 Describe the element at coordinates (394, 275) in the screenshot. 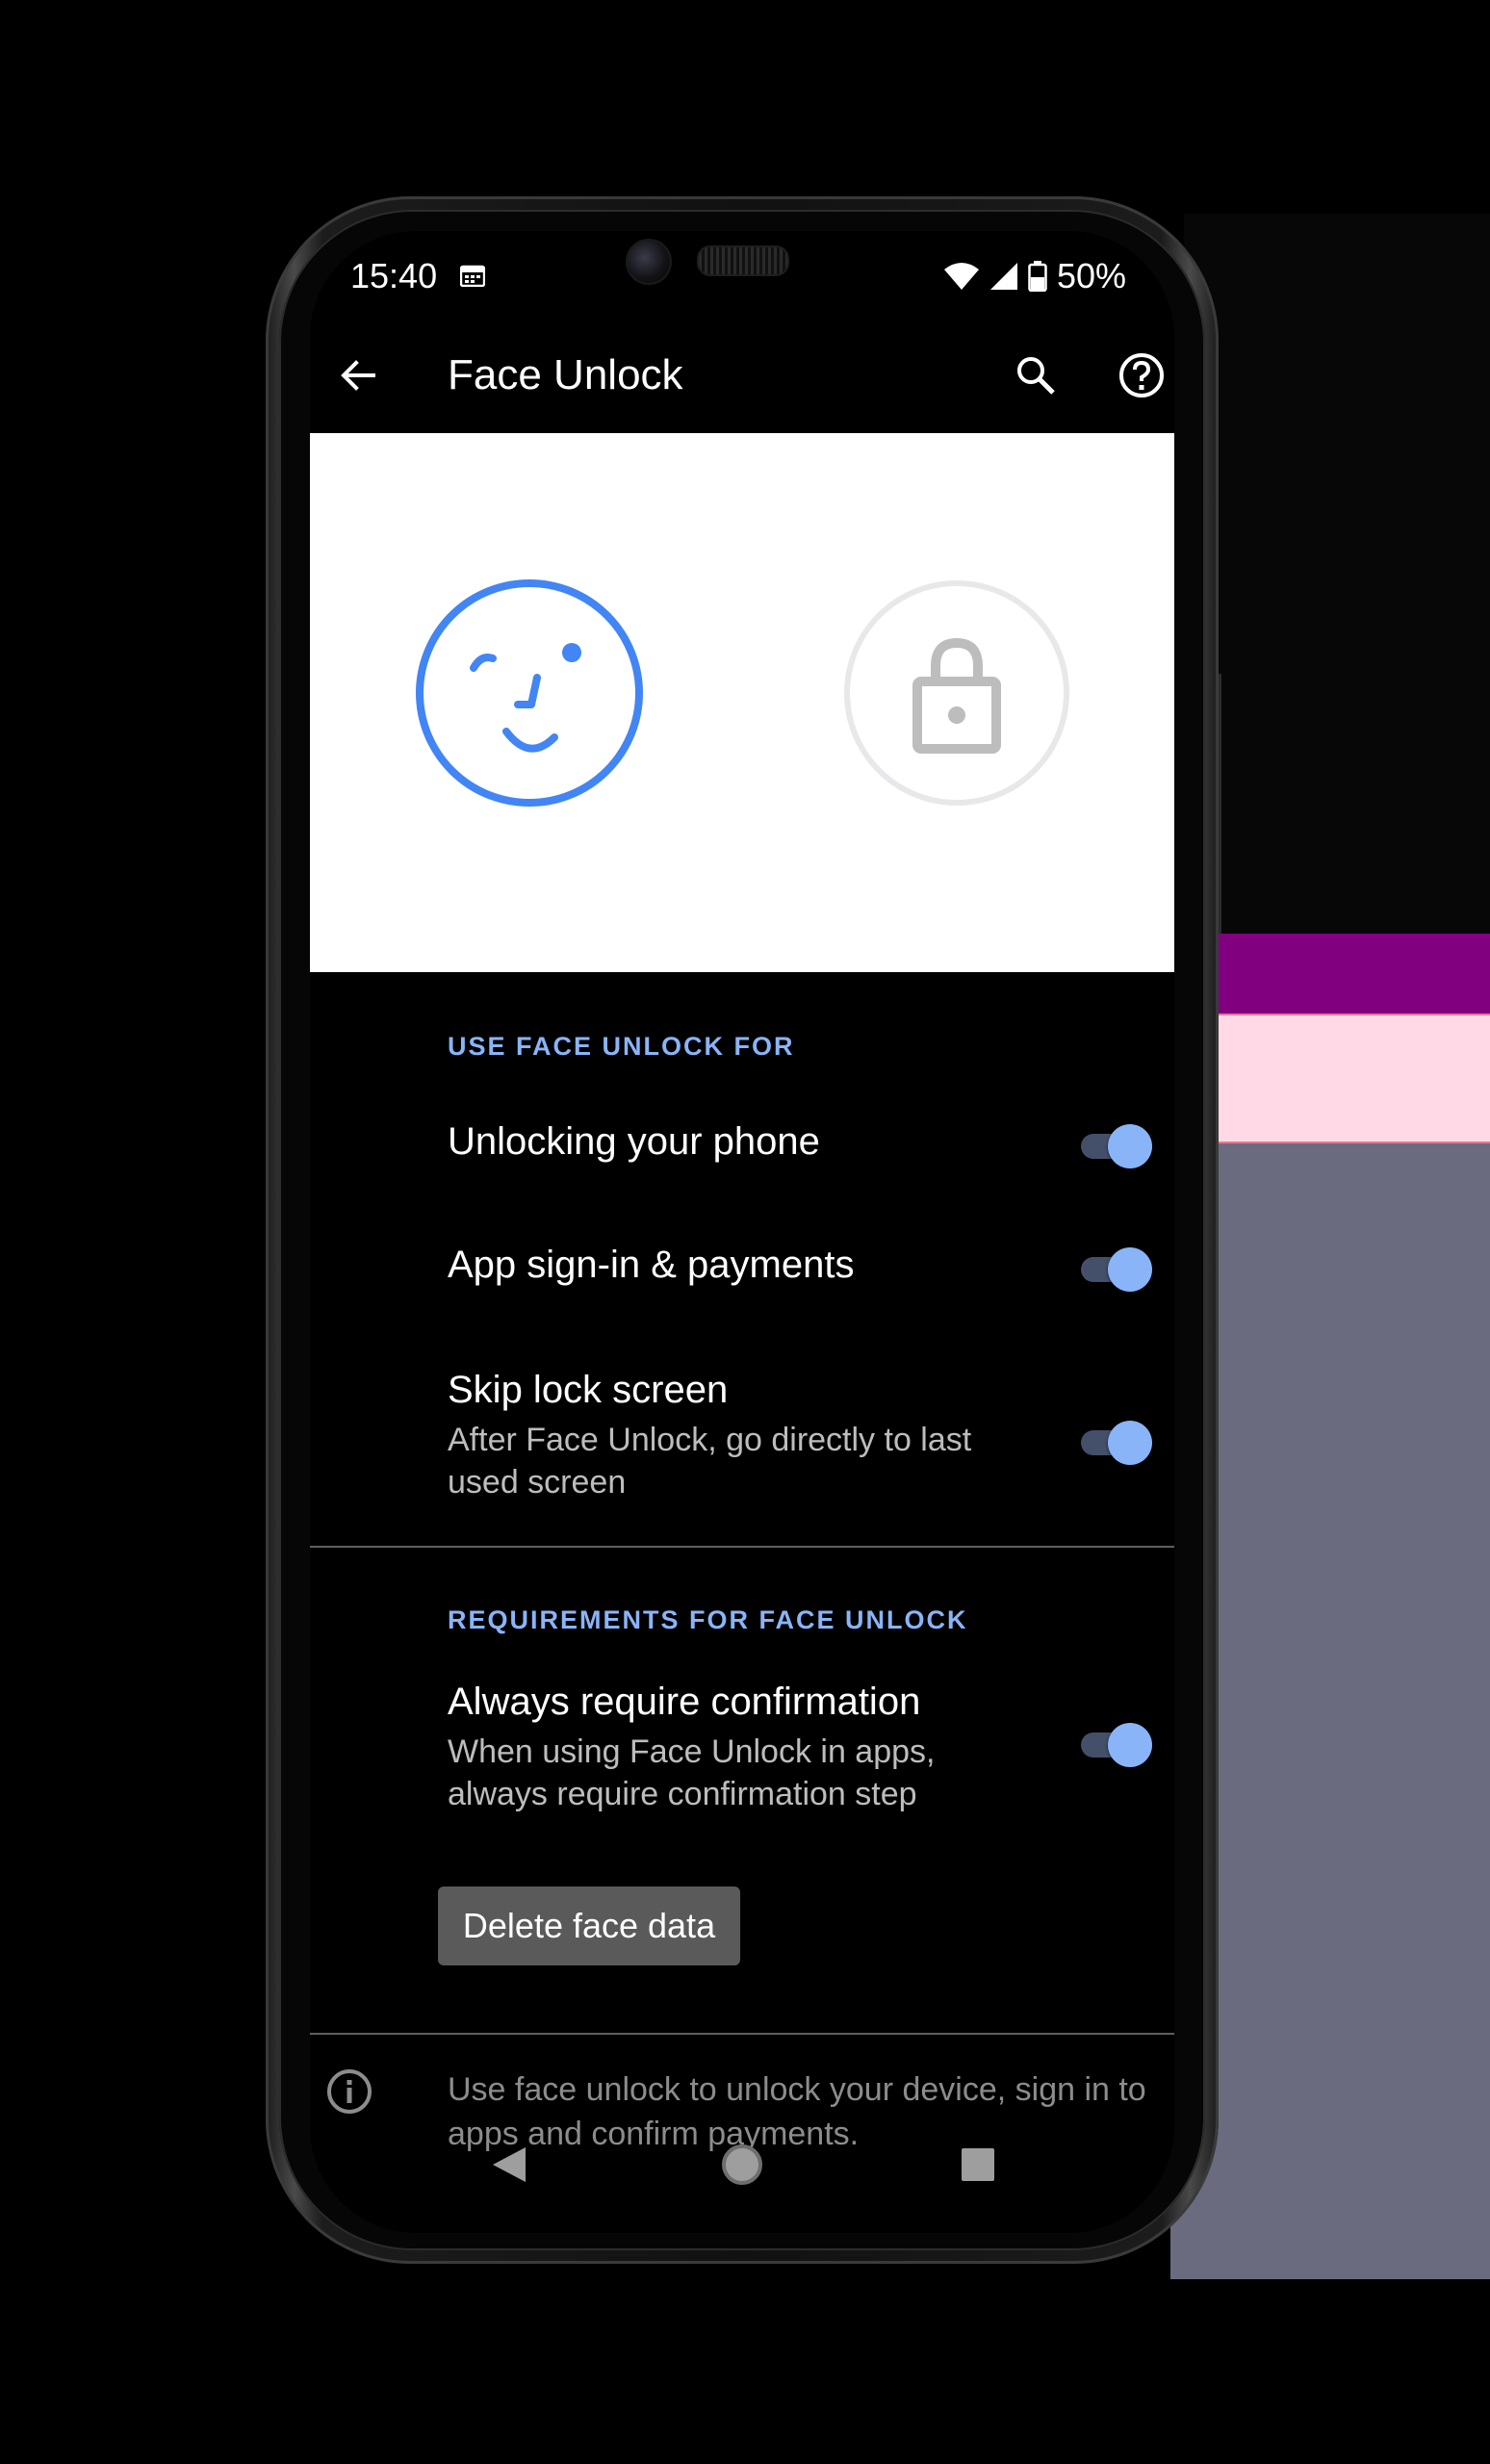

I see `status-time: 15:40` at that location.